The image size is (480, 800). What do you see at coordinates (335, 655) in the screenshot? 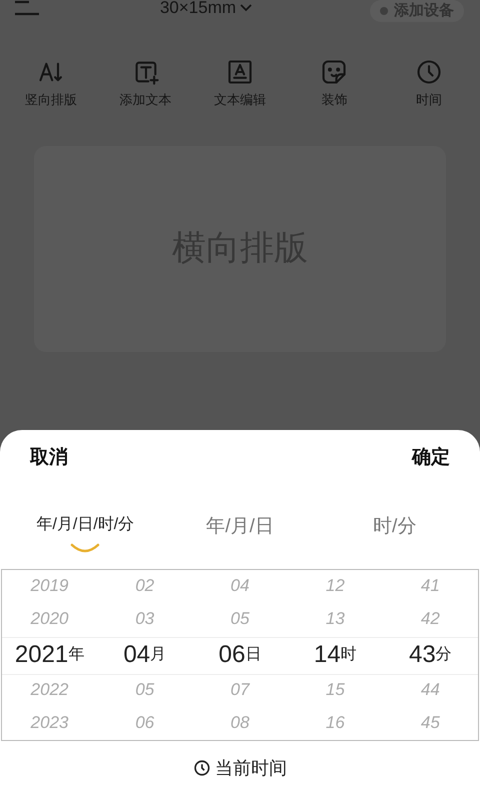
I see `picker-item: 14时` at bounding box center [335, 655].